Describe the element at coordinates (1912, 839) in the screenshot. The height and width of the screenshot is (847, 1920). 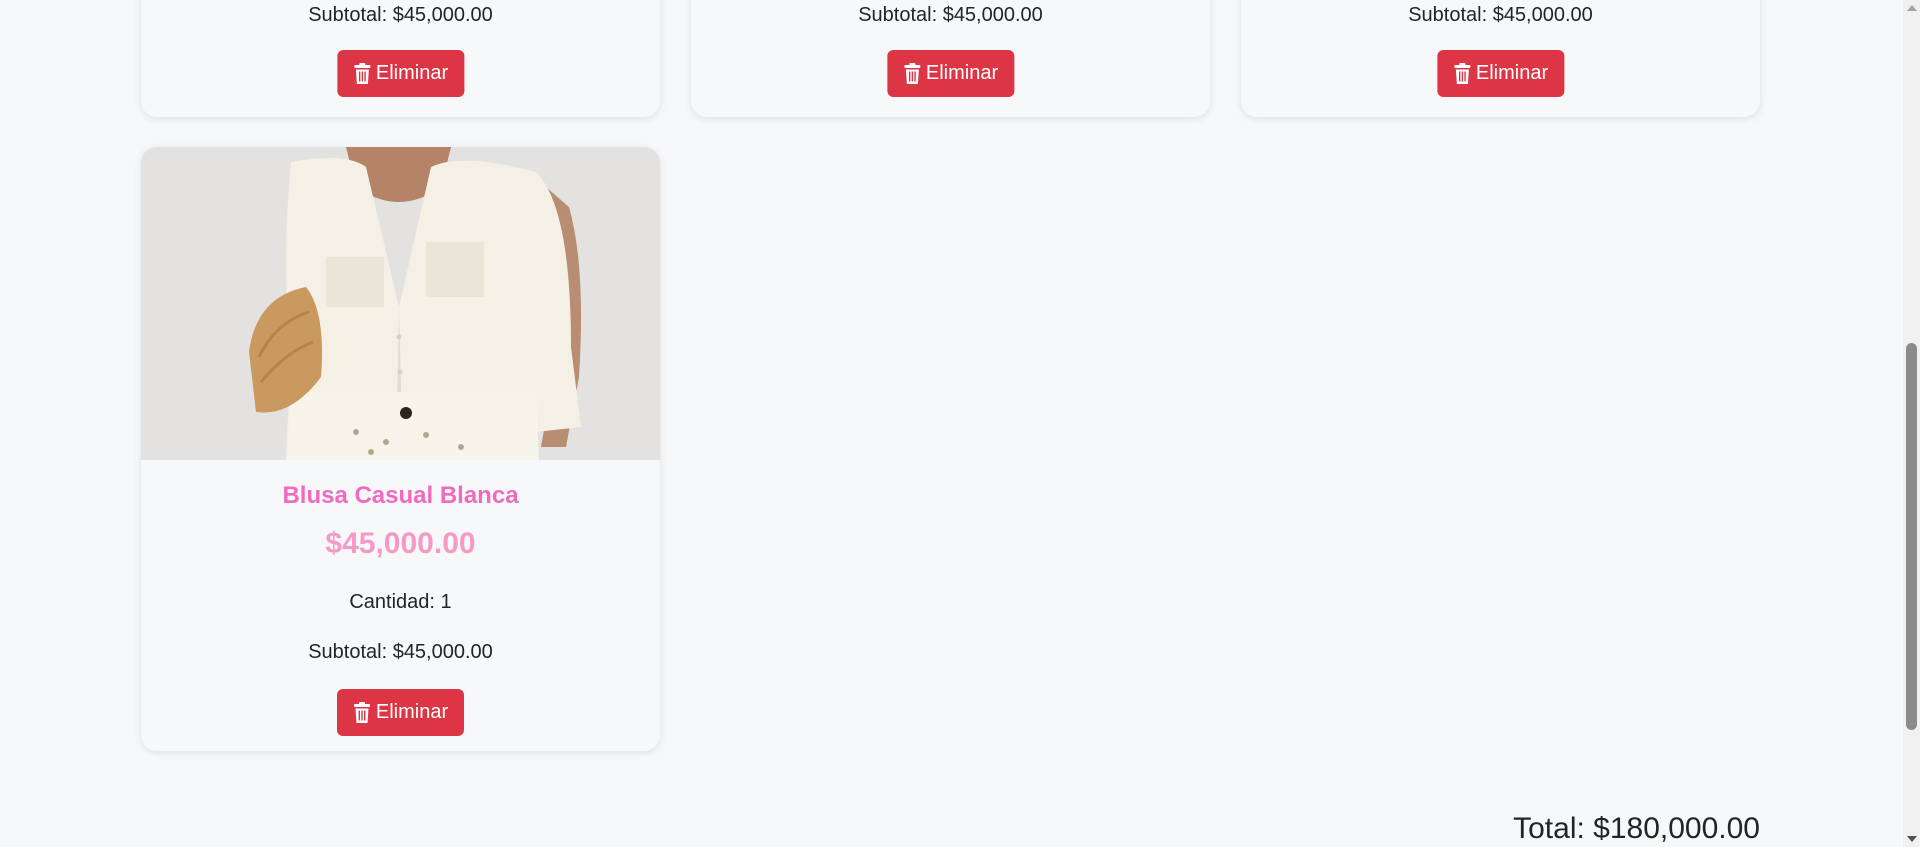
I see `scroll-down-arrow-icon` at that location.